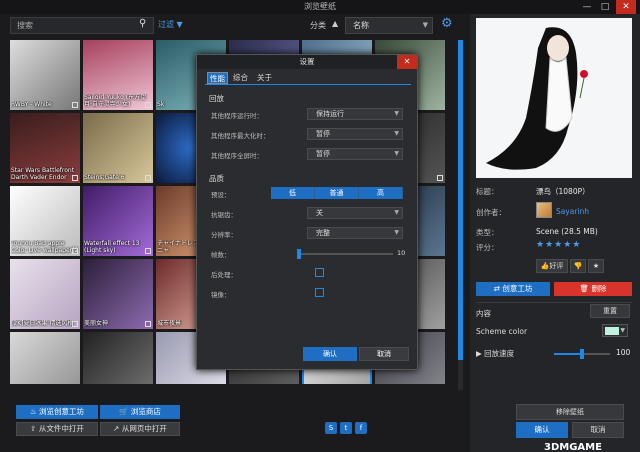  What do you see at coordinates (216, 98) in the screenshot?
I see `playback-section-title: 回放` at bounding box center [216, 98].